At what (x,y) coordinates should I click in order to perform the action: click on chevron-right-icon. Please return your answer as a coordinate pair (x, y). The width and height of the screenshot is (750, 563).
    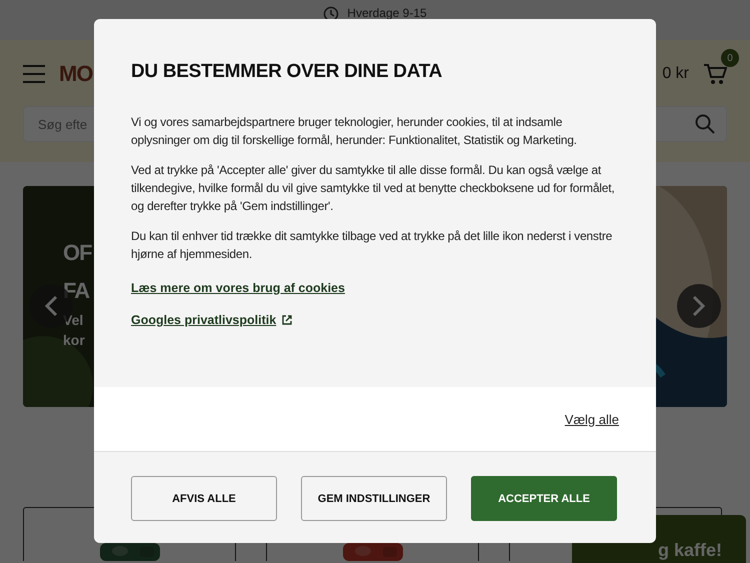
    Looking at the image, I should click on (699, 306).